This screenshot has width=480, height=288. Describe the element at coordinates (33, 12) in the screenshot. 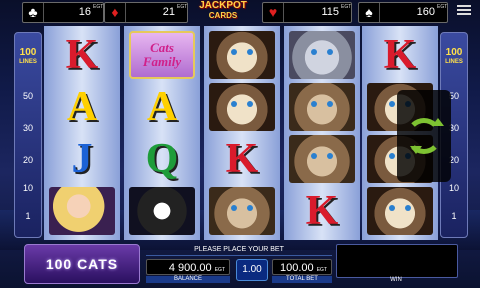

I see `clubs-icon: ♣` at that location.